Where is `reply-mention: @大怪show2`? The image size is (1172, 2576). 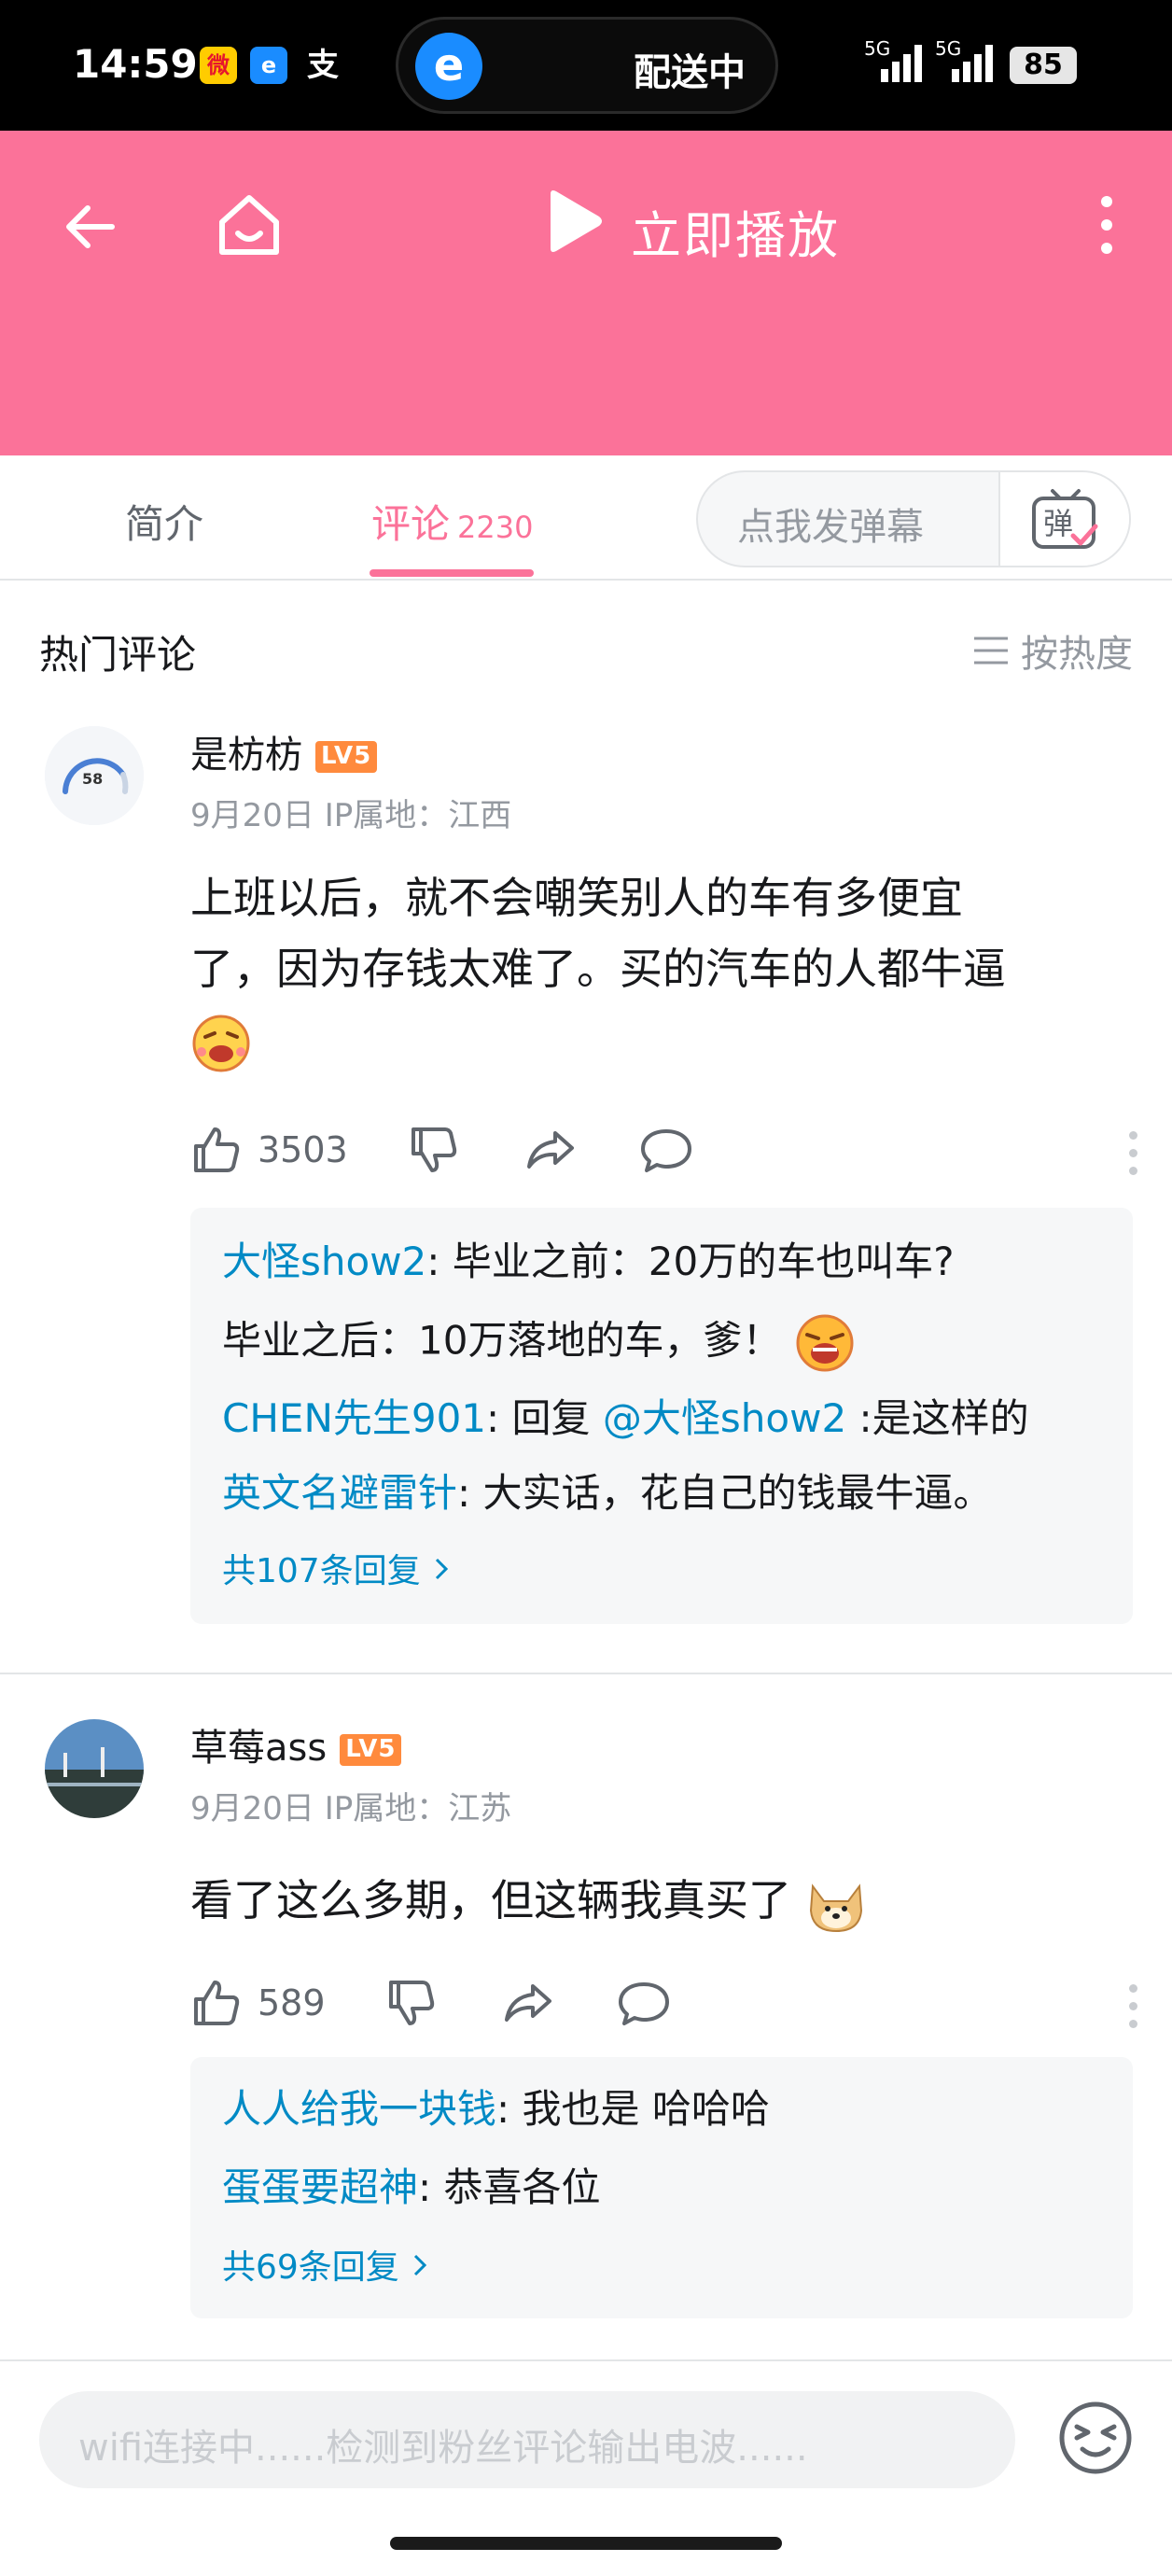
reply-mention: @大怪show2 is located at coordinates (724, 1418).